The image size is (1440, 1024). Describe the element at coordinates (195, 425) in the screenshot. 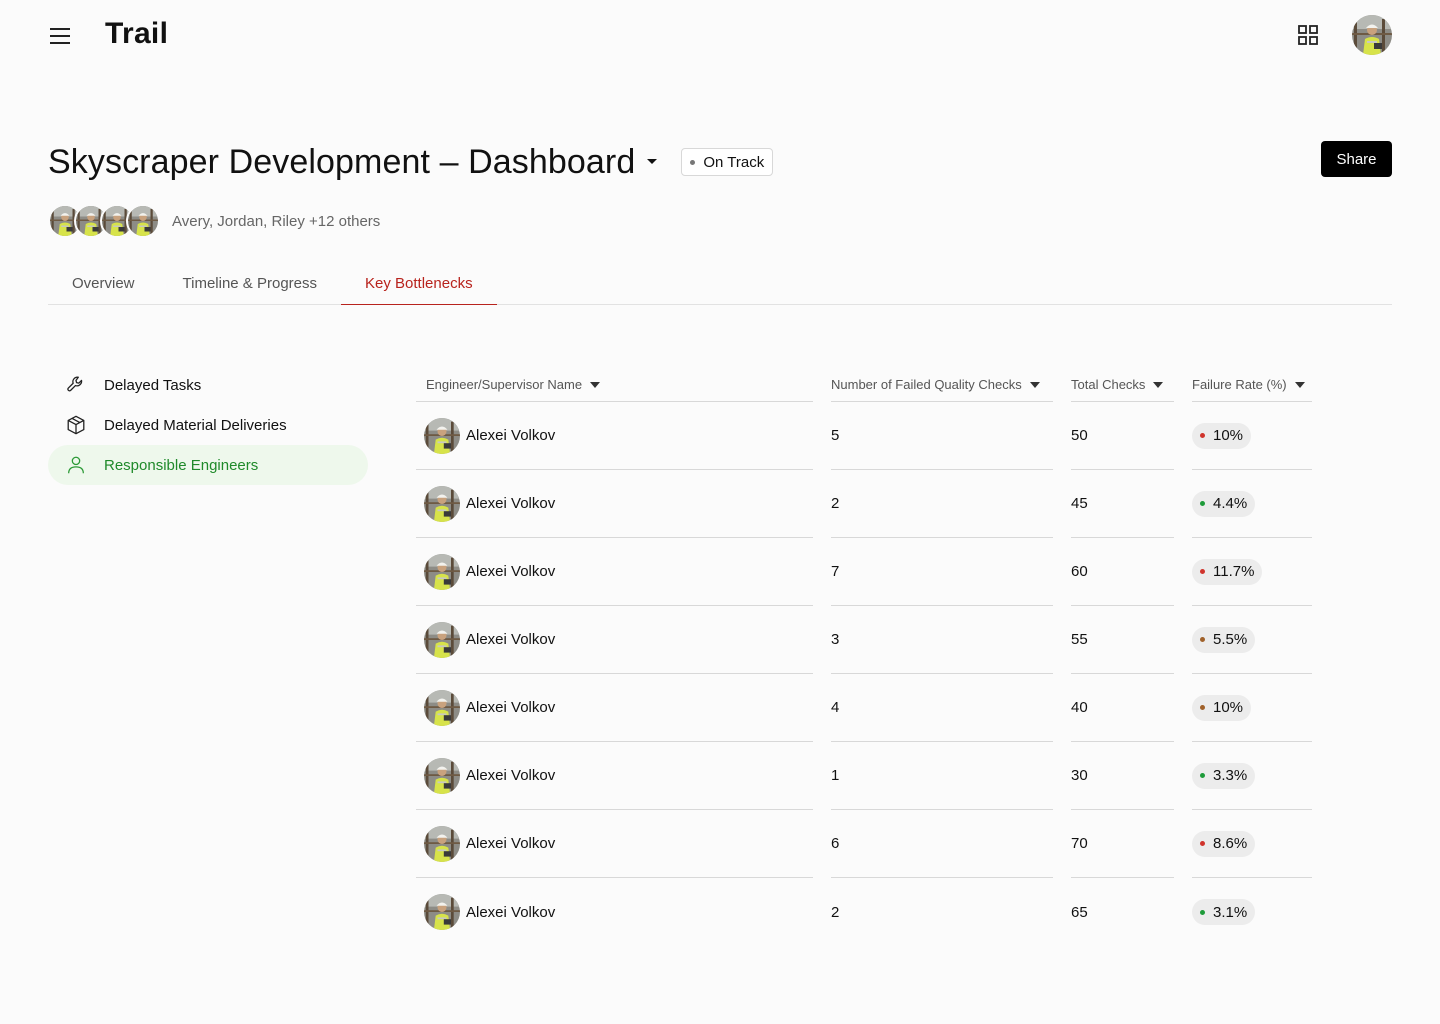

I see `sidebar-item-label: Delayed Material Deliveries` at that location.